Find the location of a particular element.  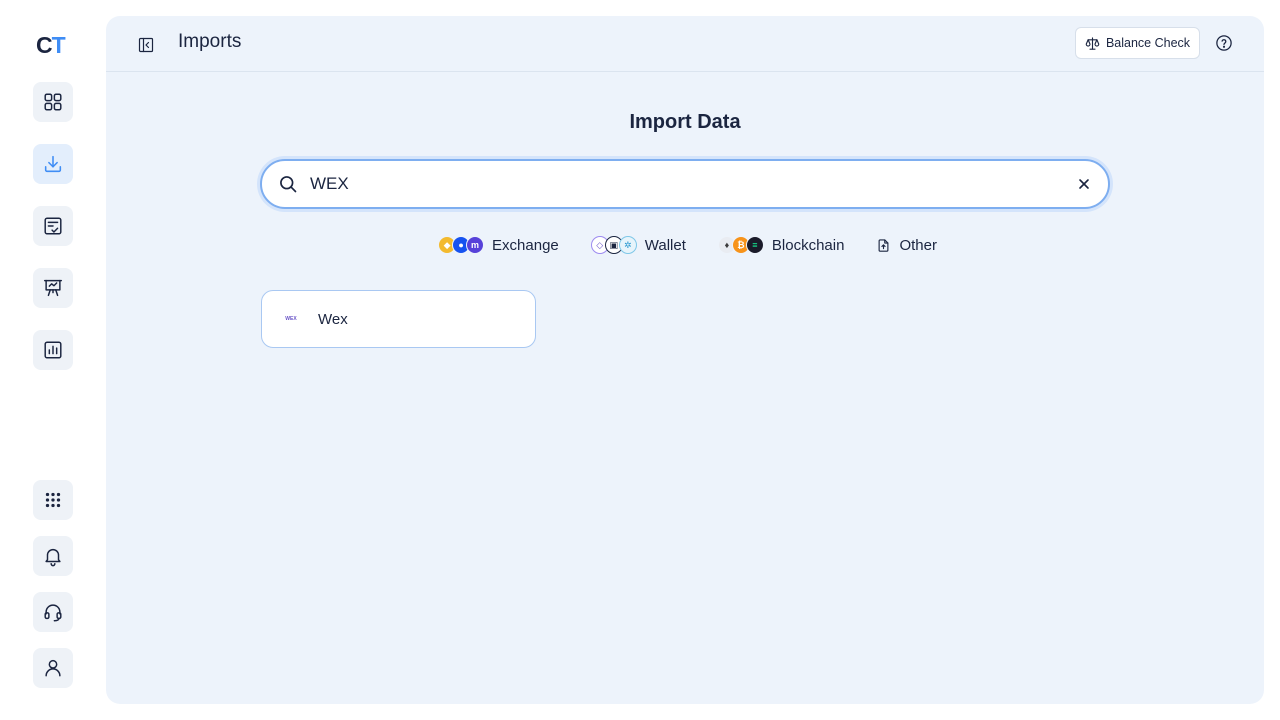

filter-wallet: ◇ ▣ ✲ Wallet is located at coordinates (638, 245).